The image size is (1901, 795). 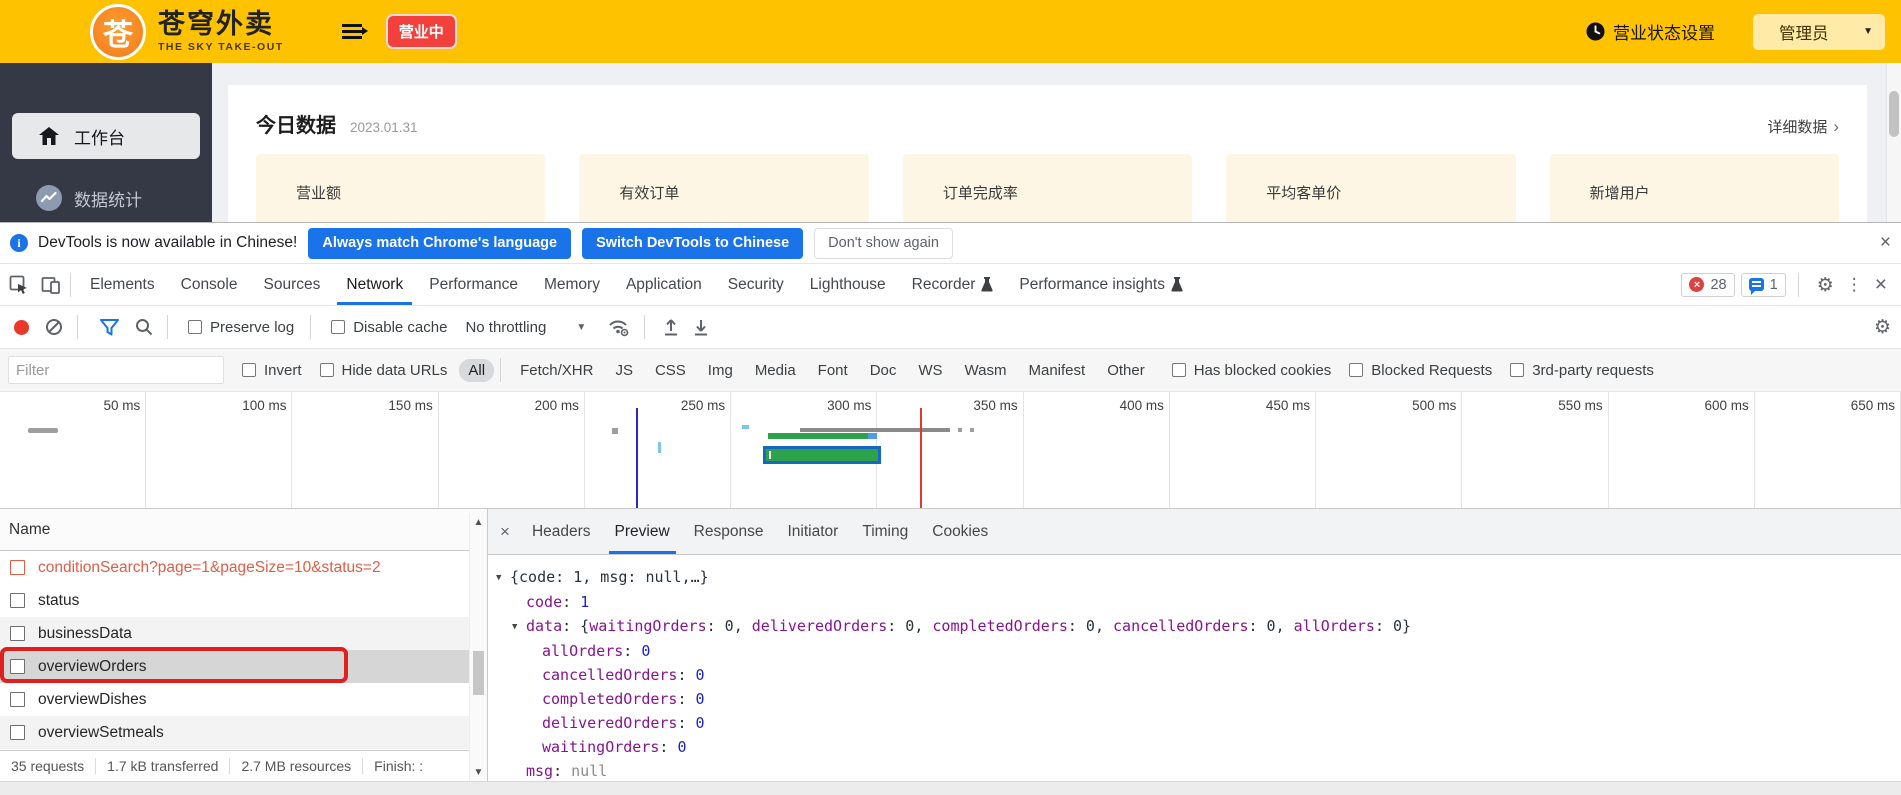 I want to click on filter-type-img: Img, so click(x=720, y=370).